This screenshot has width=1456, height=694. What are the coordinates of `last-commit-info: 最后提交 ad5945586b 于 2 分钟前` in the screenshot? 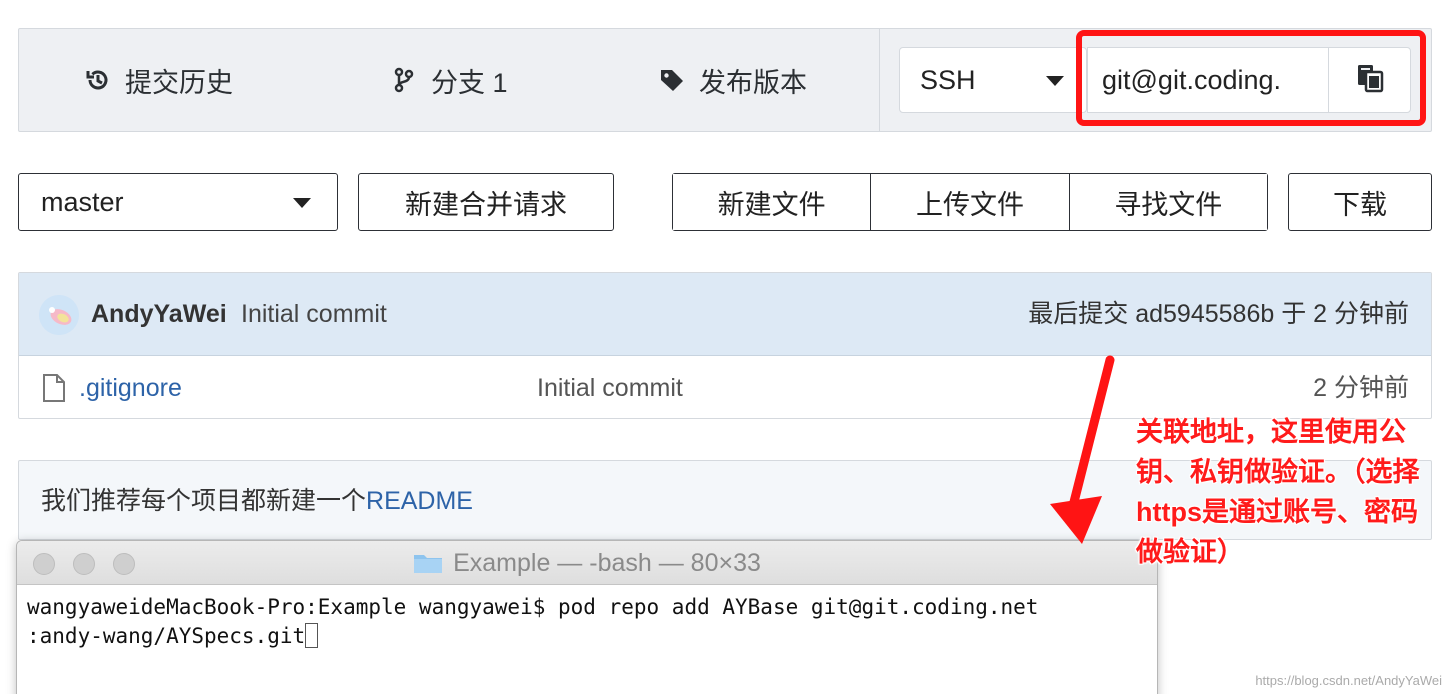 It's located at (1218, 314).